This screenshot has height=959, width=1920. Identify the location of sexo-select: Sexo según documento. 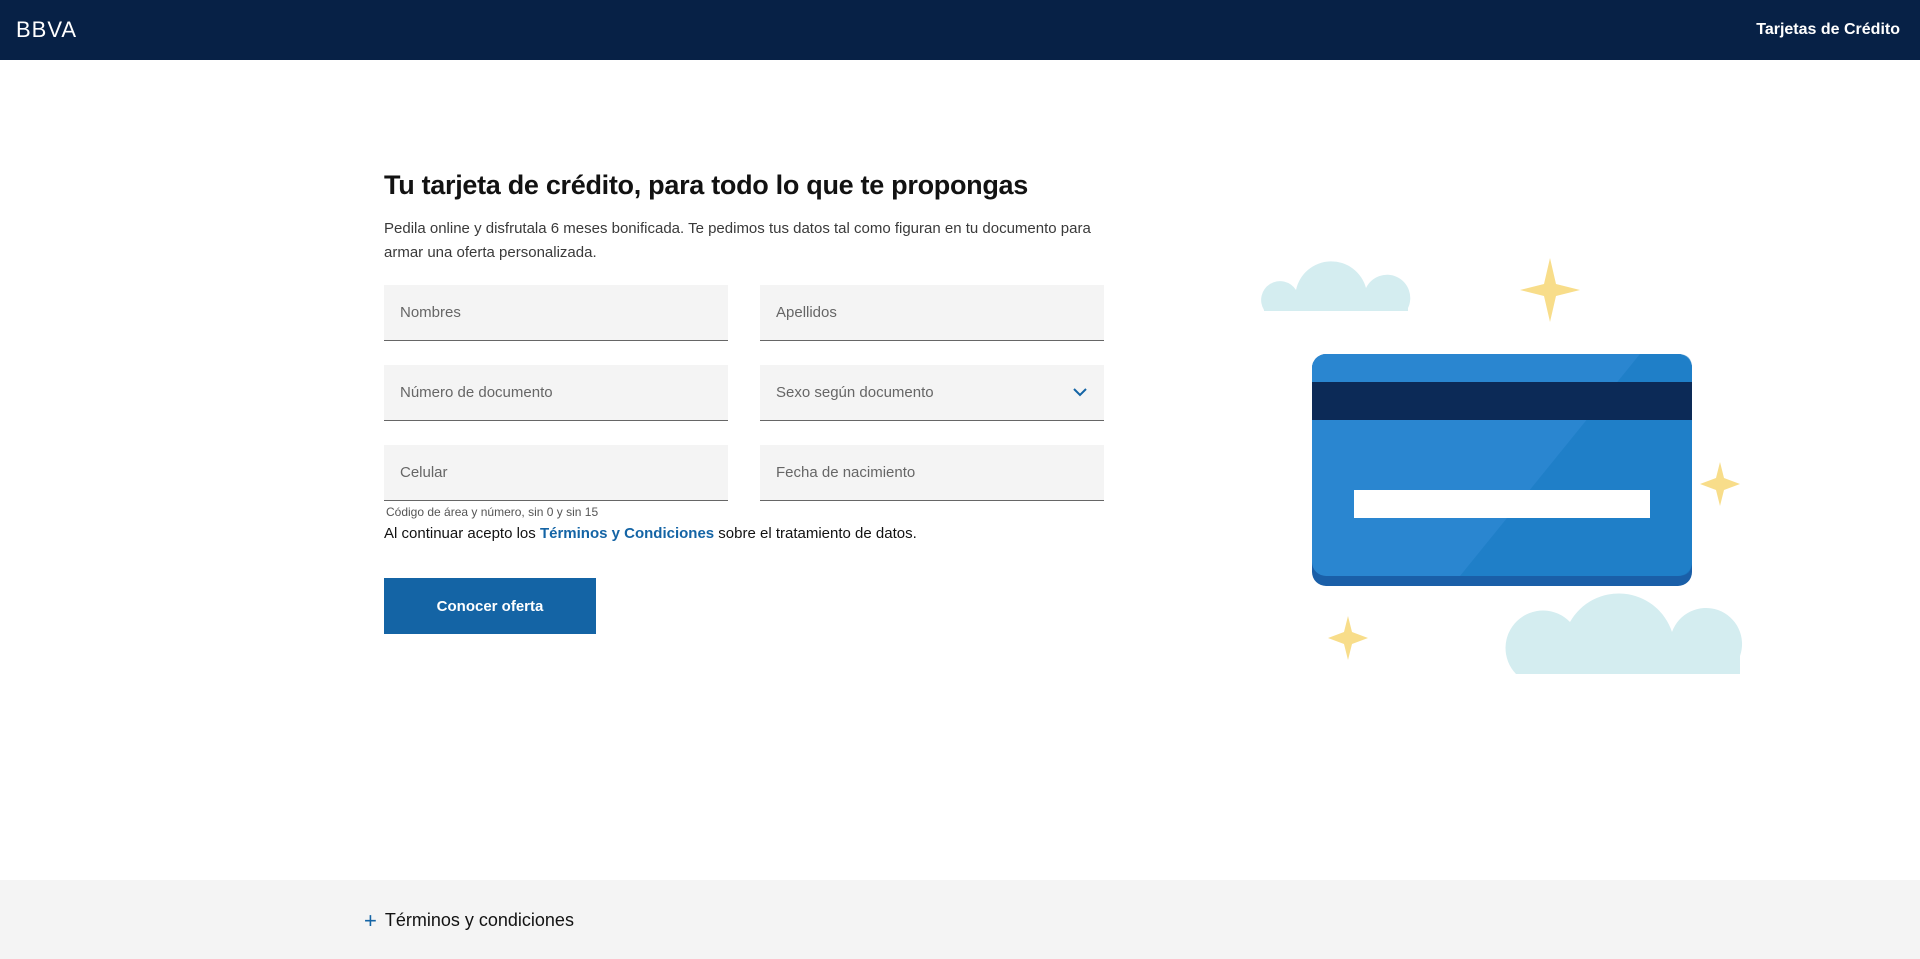
(932, 393).